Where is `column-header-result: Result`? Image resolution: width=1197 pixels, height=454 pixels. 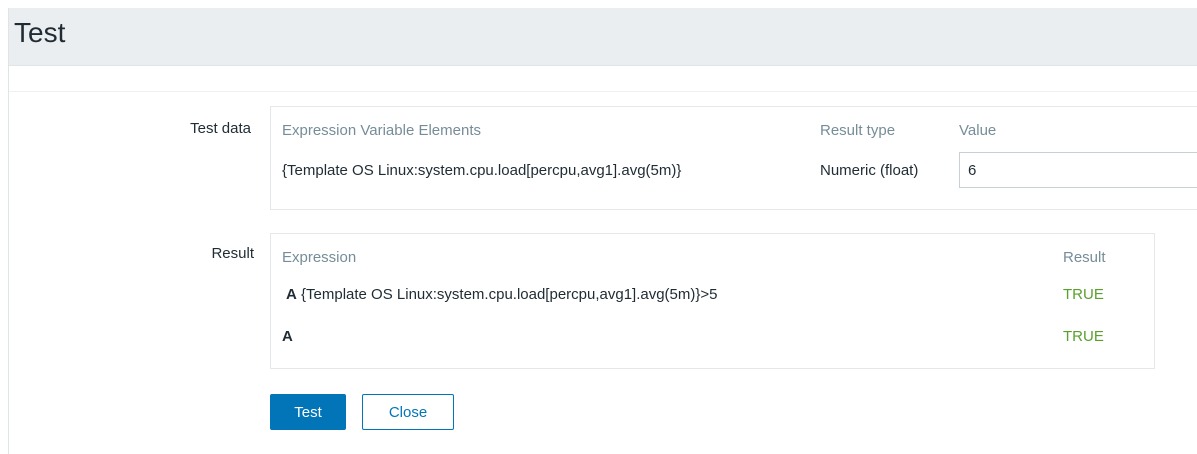
column-header-result: Result is located at coordinates (1084, 257).